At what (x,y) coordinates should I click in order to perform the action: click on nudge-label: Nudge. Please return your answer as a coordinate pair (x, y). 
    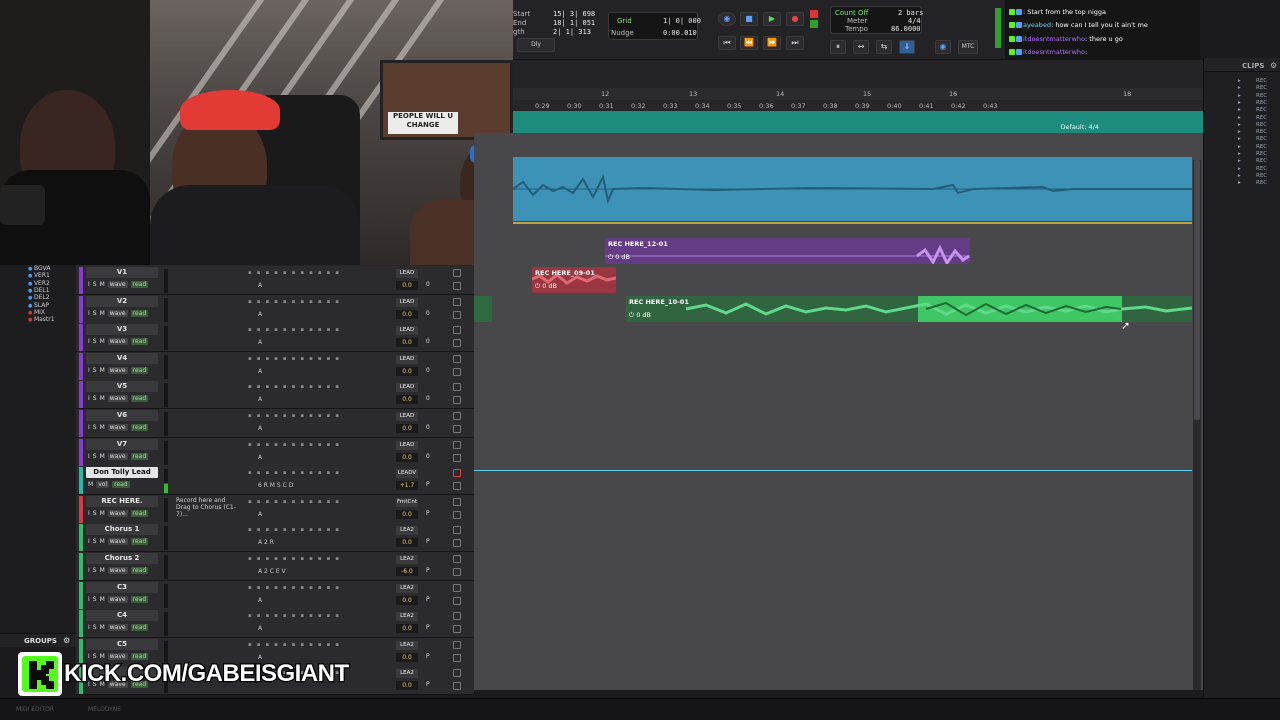
    Looking at the image, I should click on (622, 33).